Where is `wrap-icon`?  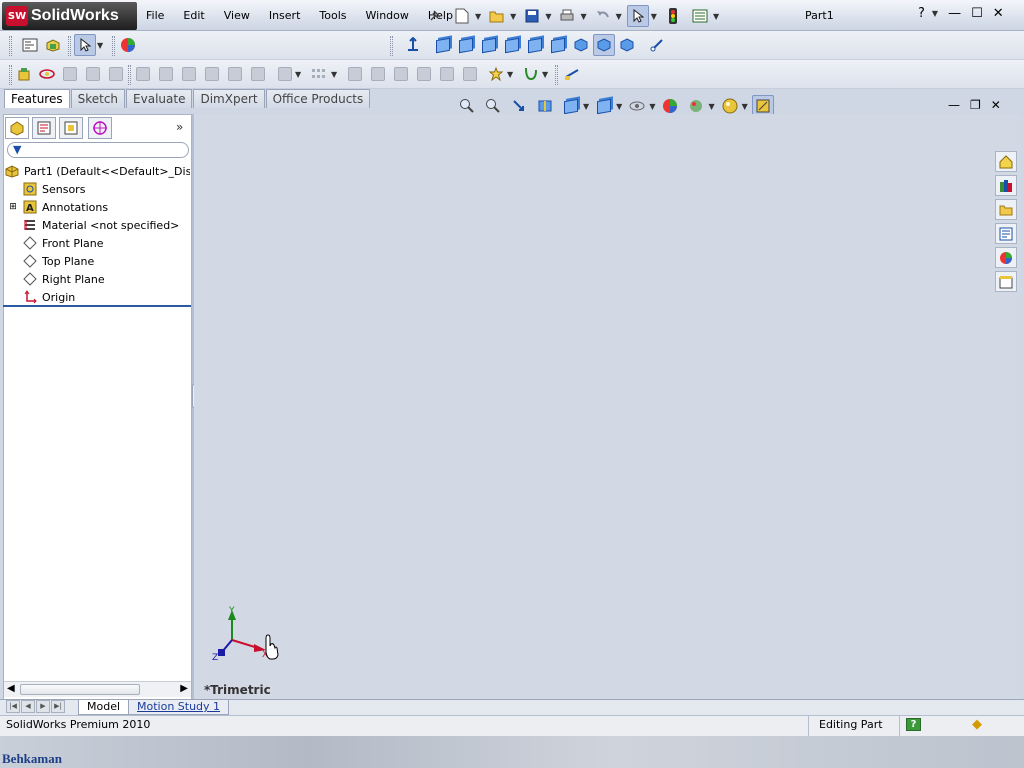 wrap-icon is located at coordinates (424, 74).